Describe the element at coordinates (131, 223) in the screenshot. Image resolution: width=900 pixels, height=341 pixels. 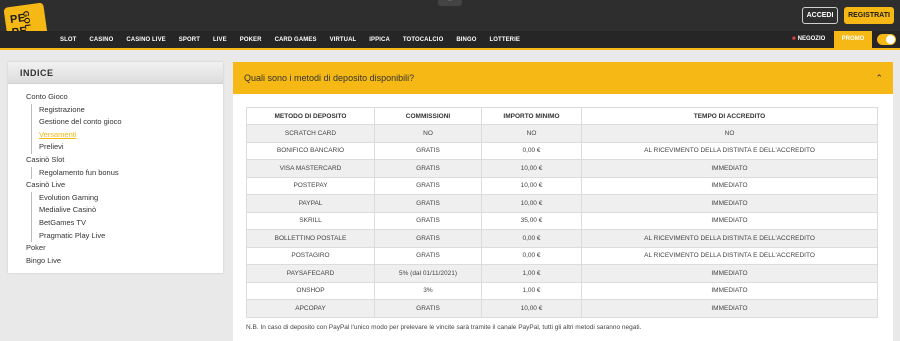
I see `sidebar-item-betgames: BetGames TV` at that location.